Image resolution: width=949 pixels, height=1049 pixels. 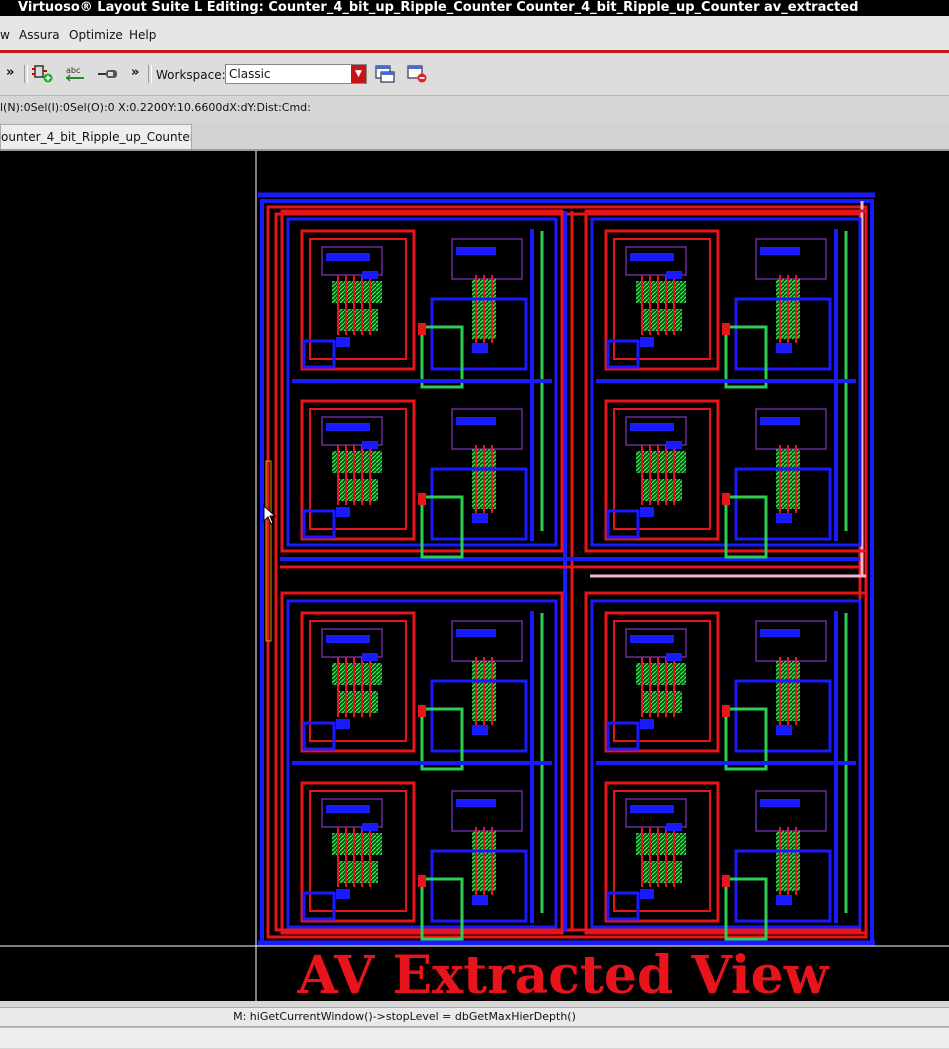 I want to click on tab-layout-view: ounter_4_bit_Ripple_up_Counter, so click(x=96, y=136).